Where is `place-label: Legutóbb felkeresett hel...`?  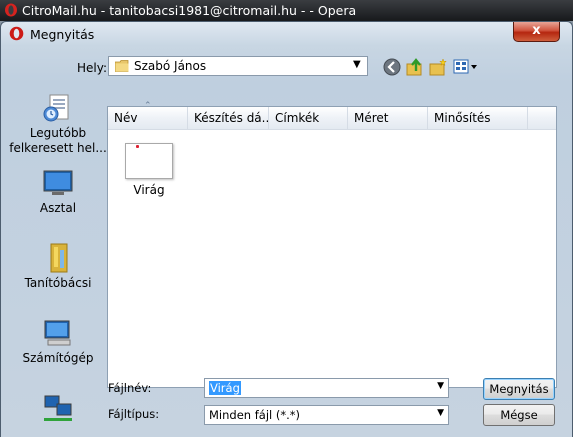
place-label: Legutóbb felkeresett hel... is located at coordinates (58, 140).